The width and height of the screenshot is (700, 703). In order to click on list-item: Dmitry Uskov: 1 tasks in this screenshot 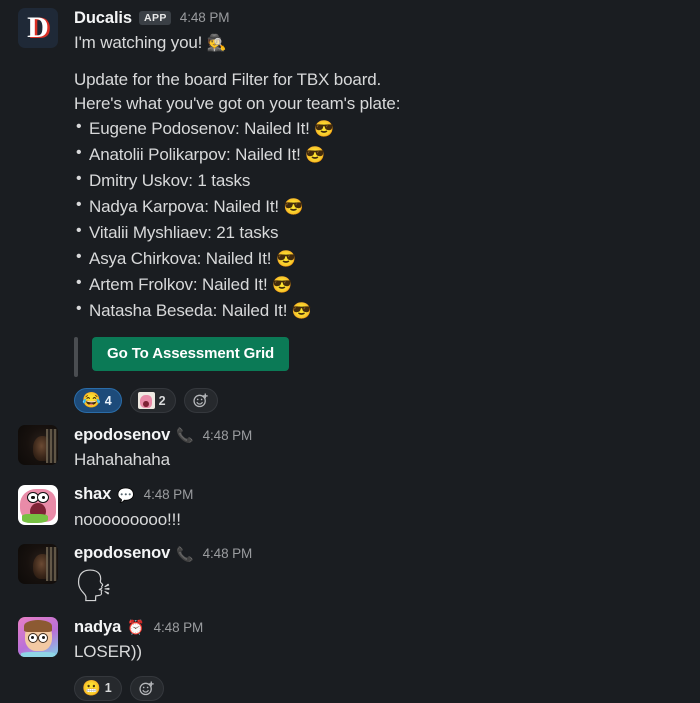, I will do `click(379, 180)`.